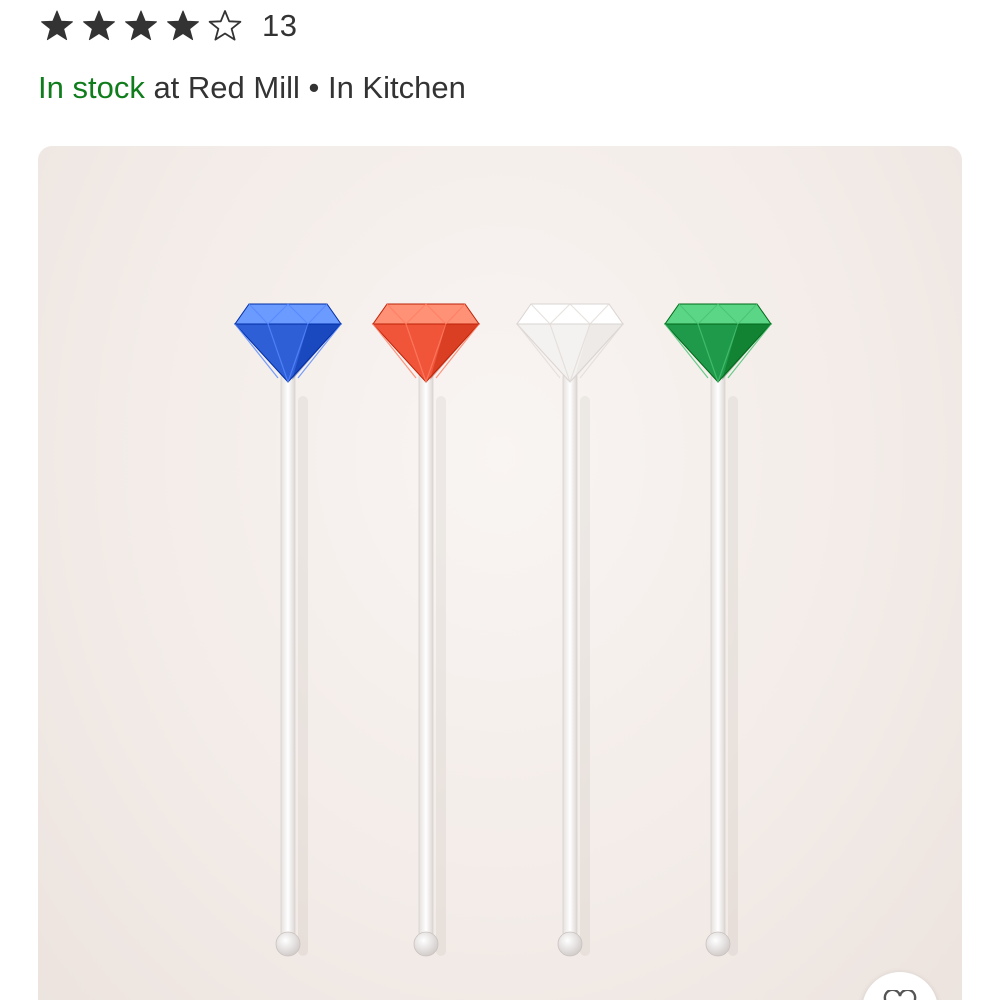 This screenshot has height=1000, width=1000. I want to click on green-gem-stirrer, so click(718, 630).